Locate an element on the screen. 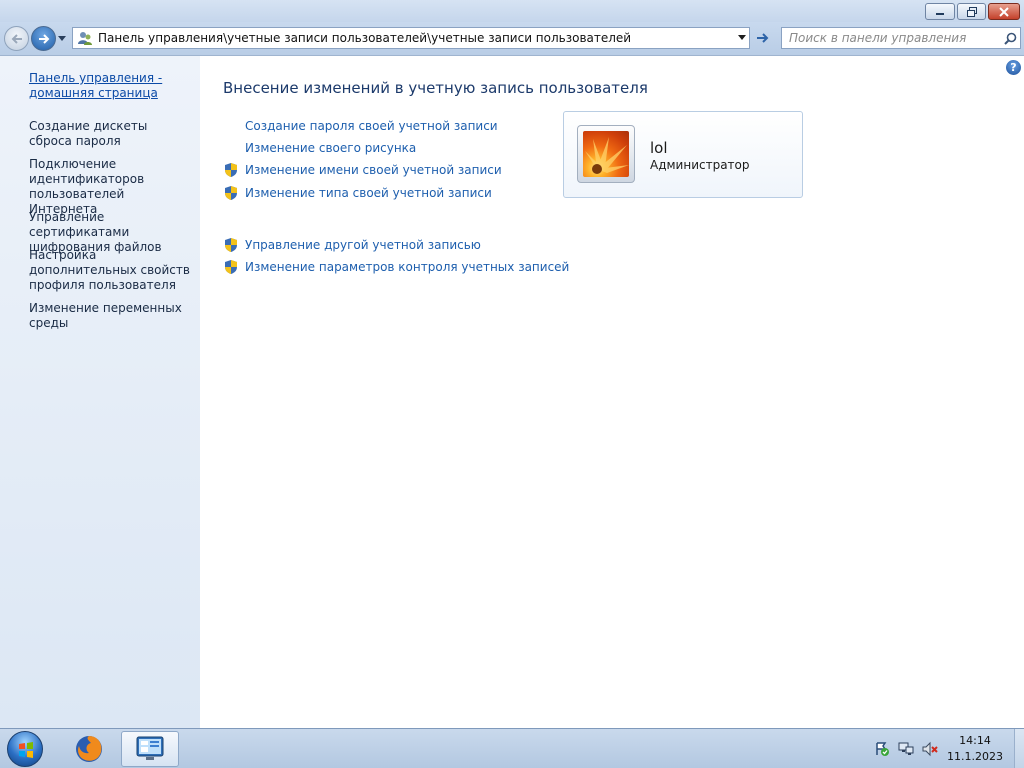 The width and height of the screenshot is (1024, 768). clock-time: 14:14 is located at coordinates (975, 740).